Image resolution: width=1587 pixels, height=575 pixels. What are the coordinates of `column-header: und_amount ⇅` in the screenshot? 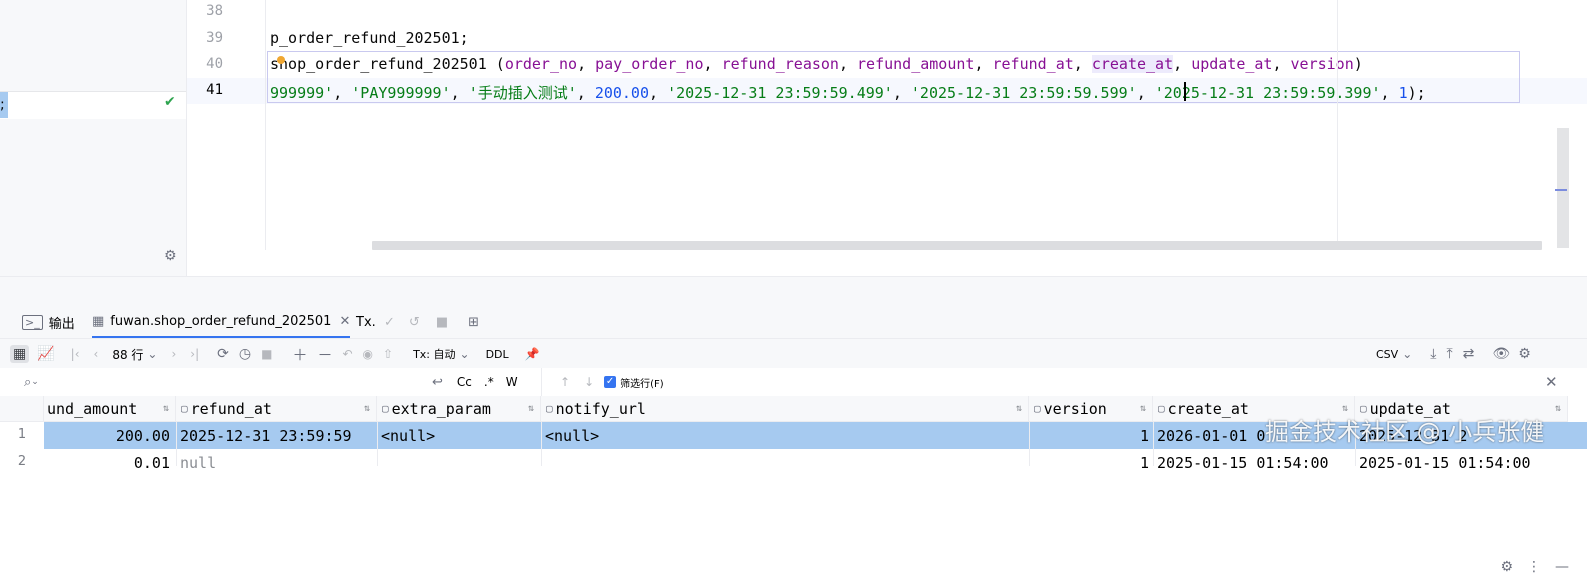 It's located at (110, 409).